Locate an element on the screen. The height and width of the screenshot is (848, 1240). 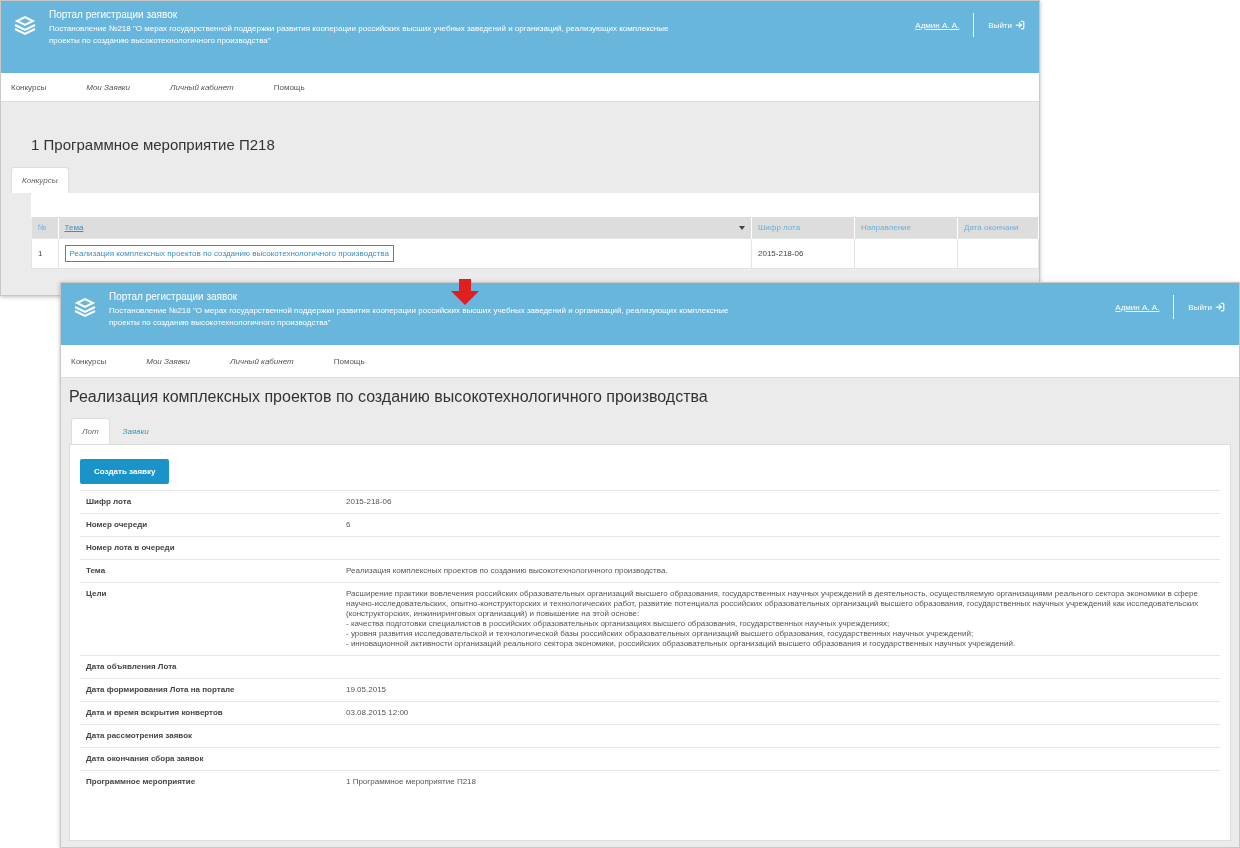
field-value: Расширение практики вовлечения российских образовательных организаций высшего образования, государственных научных учреждений в деятельность, осуществляемую организациями реального сектора экономики в сфере научно-исследовательских, опытно-конструкторских и технологических работ, развитие потенциала российских образовательных организаций высшего образования, государственных научных учреждений как исследовательских (конструкторских, инжиниринговых организаций) и повышение на этой основе: is located at coordinates (773, 604).